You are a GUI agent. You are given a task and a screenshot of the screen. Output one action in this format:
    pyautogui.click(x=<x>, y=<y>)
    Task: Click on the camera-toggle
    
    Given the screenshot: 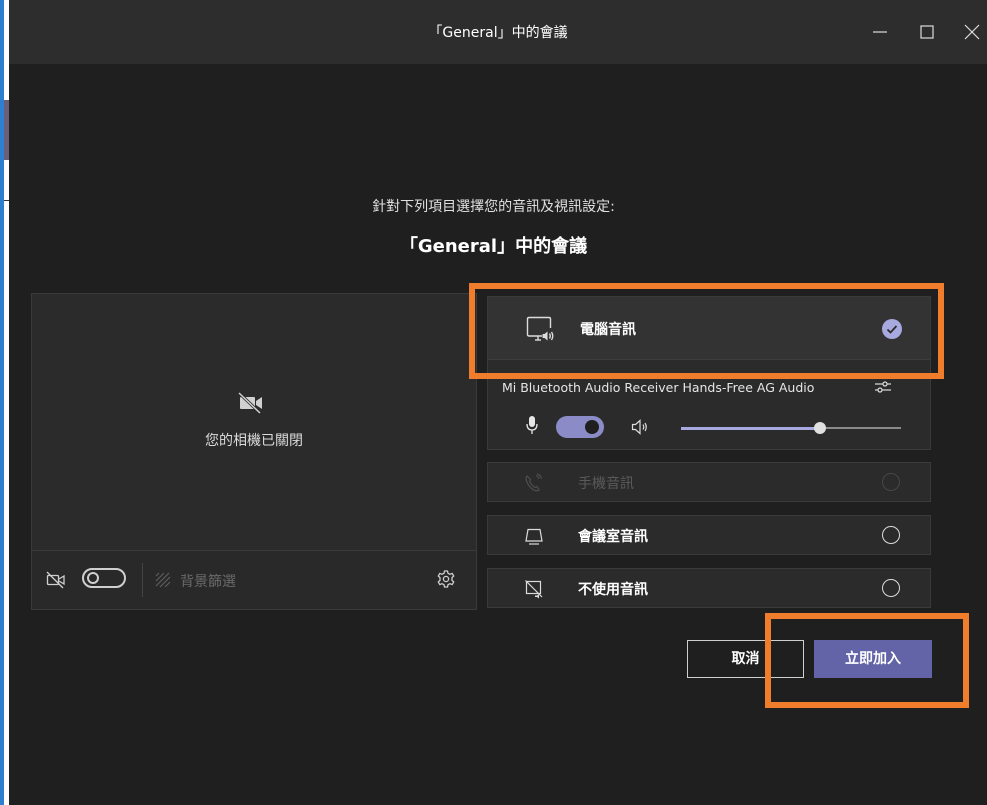 What is the action you would take?
    pyautogui.click(x=104, y=578)
    